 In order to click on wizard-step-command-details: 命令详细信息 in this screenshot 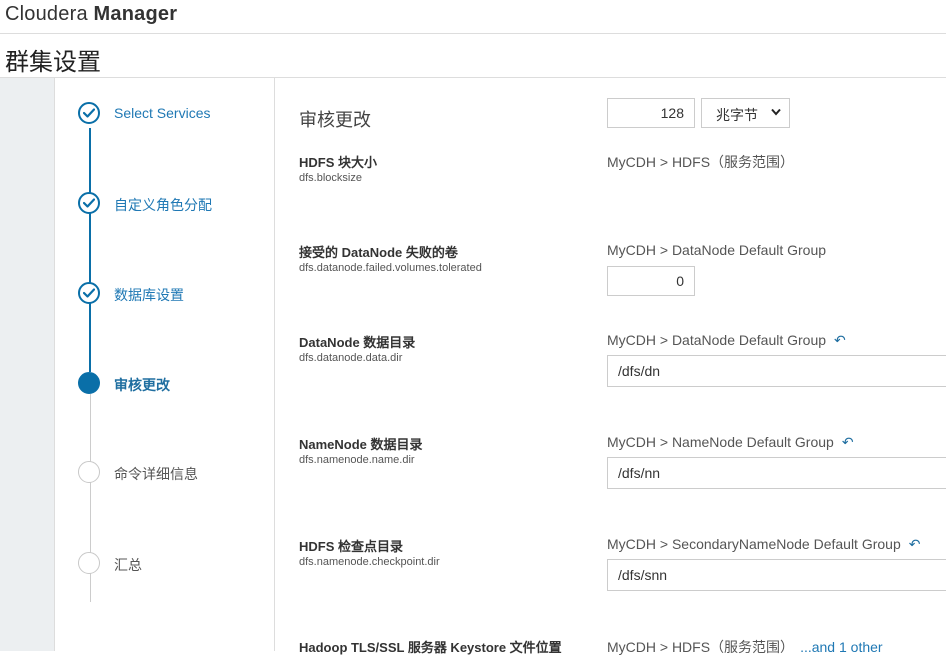, I will do `click(164, 473)`.